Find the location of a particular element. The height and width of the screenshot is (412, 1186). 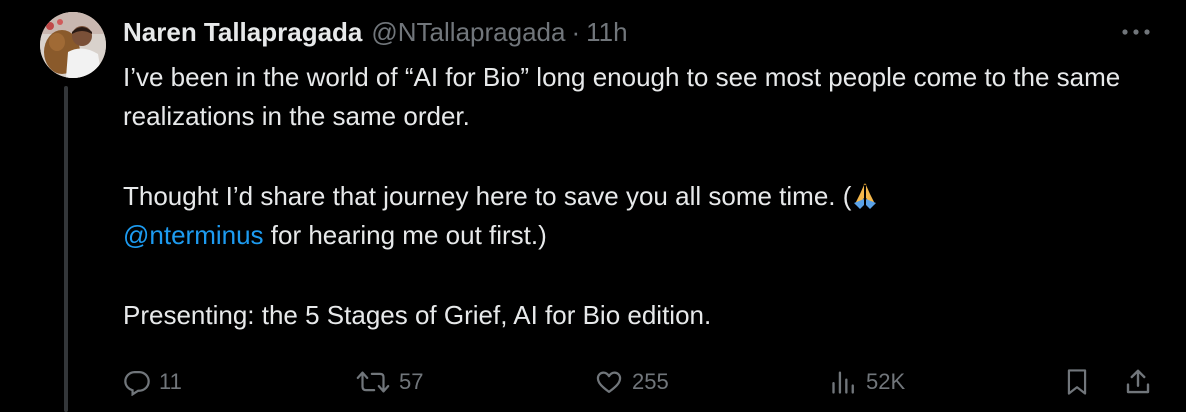

share-button is located at coordinates (1138, 382).